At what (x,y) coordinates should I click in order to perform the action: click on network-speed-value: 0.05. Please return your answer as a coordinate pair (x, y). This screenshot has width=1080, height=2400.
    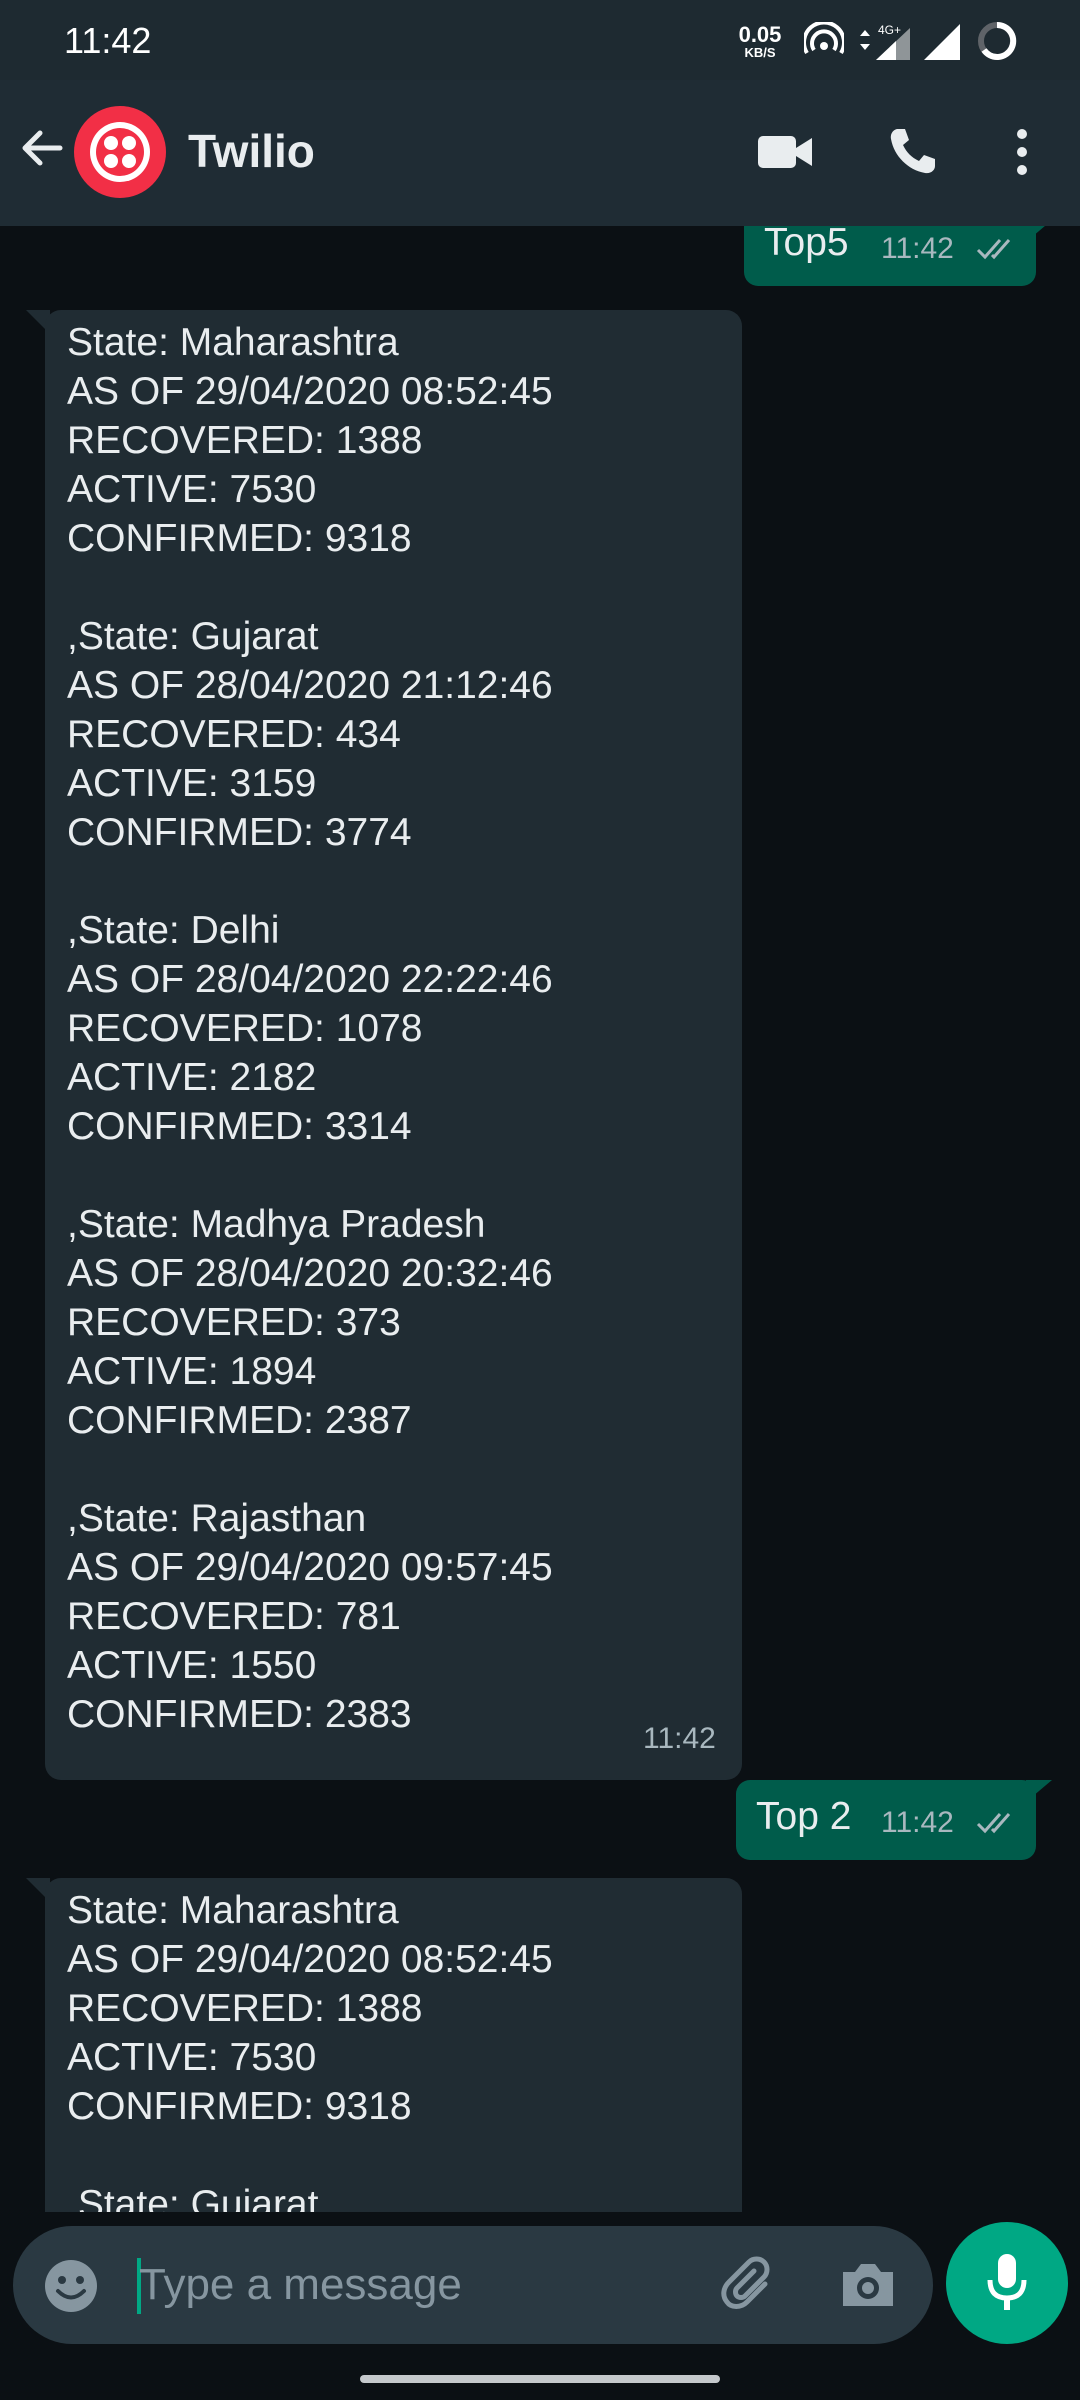
    Looking at the image, I should click on (760, 34).